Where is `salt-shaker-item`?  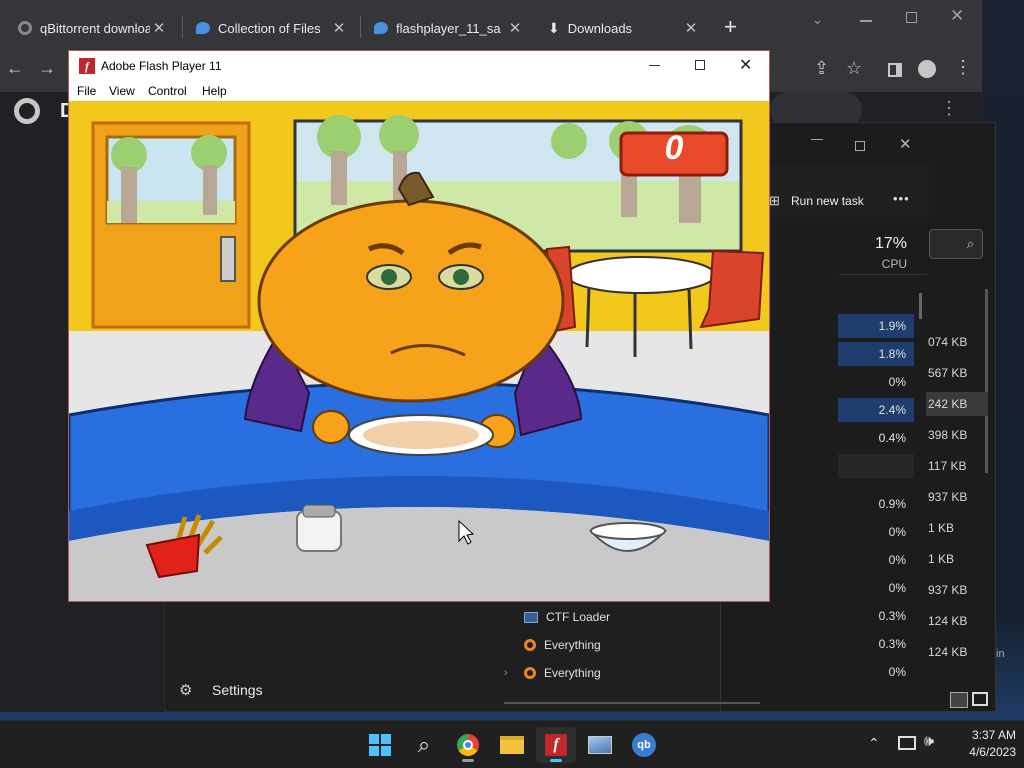 salt-shaker-item is located at coordinates (319, 528).